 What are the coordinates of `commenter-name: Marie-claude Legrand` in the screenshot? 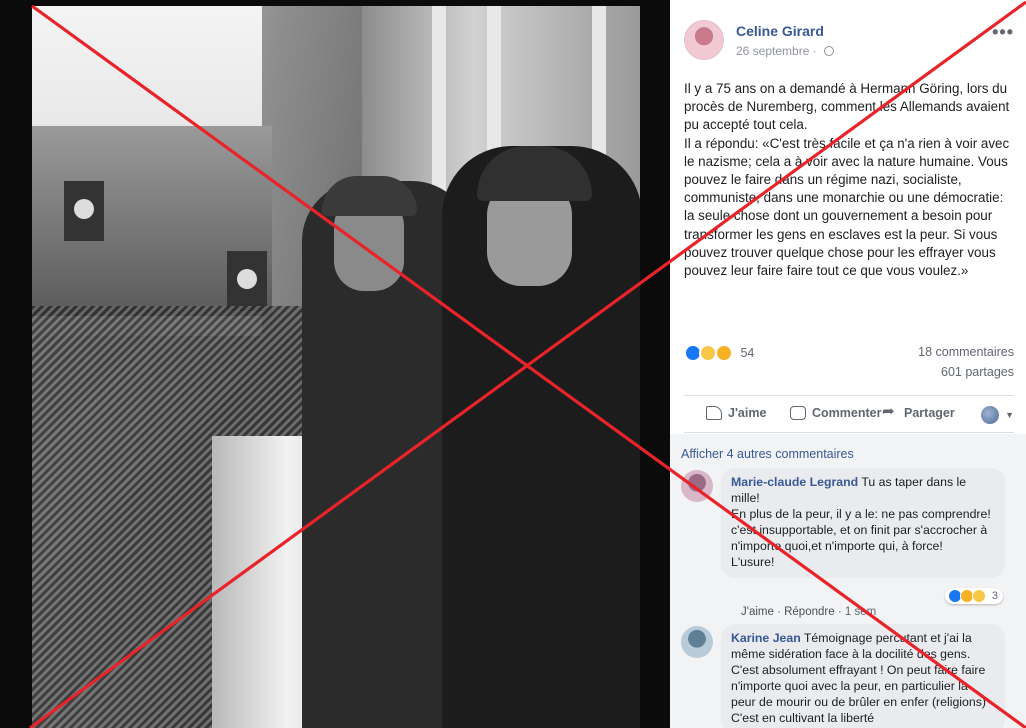 It's located at (794, 482).